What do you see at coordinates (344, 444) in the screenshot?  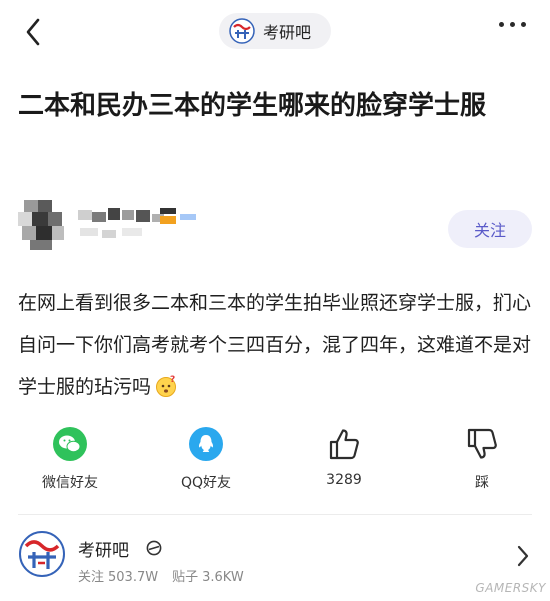 I see `thumbs-up-icon` at bounding box center [344, 444].